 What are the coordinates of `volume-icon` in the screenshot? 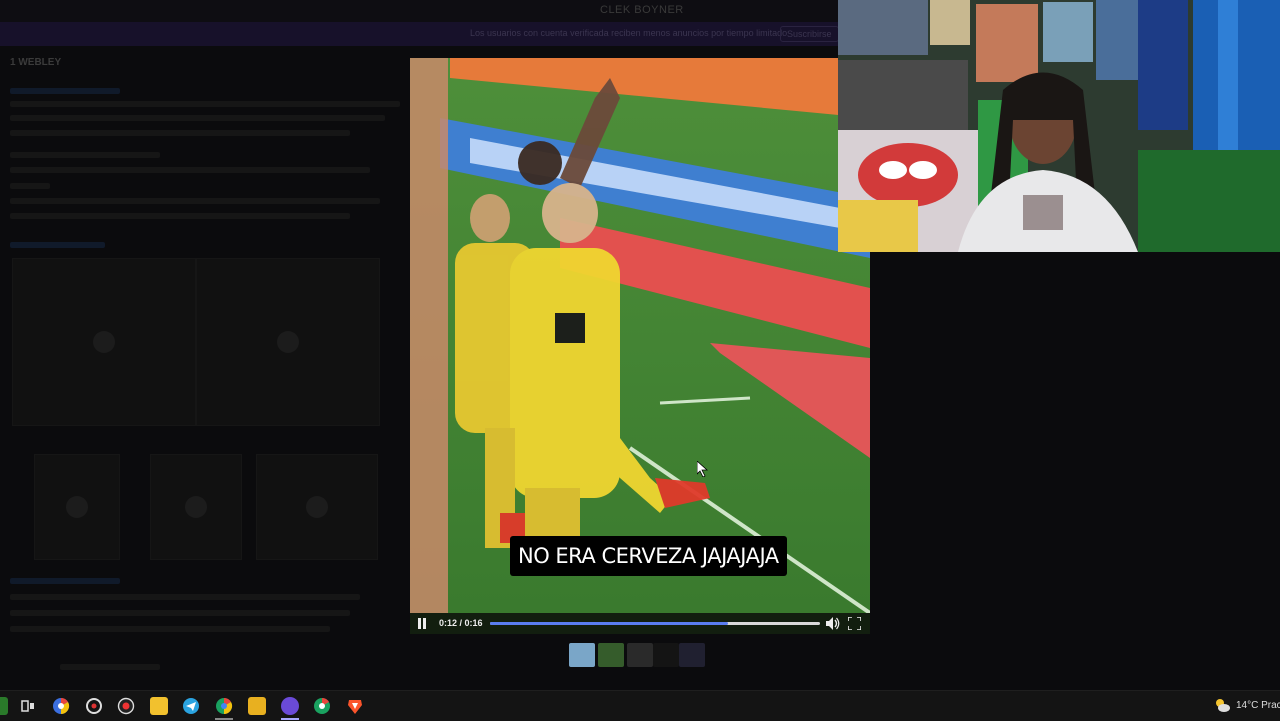 It's located at (833, 623).